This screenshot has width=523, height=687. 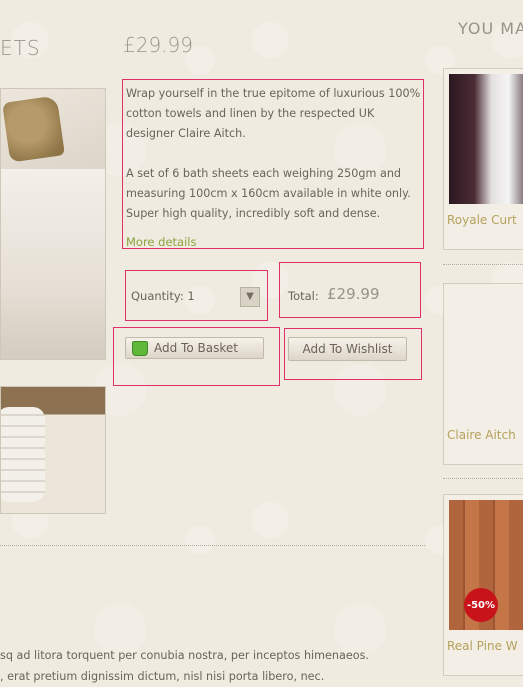 What do you see at coordinates (486, 139) in the screenshot?
I see `curtain-image` at bounding box center [486, 139].